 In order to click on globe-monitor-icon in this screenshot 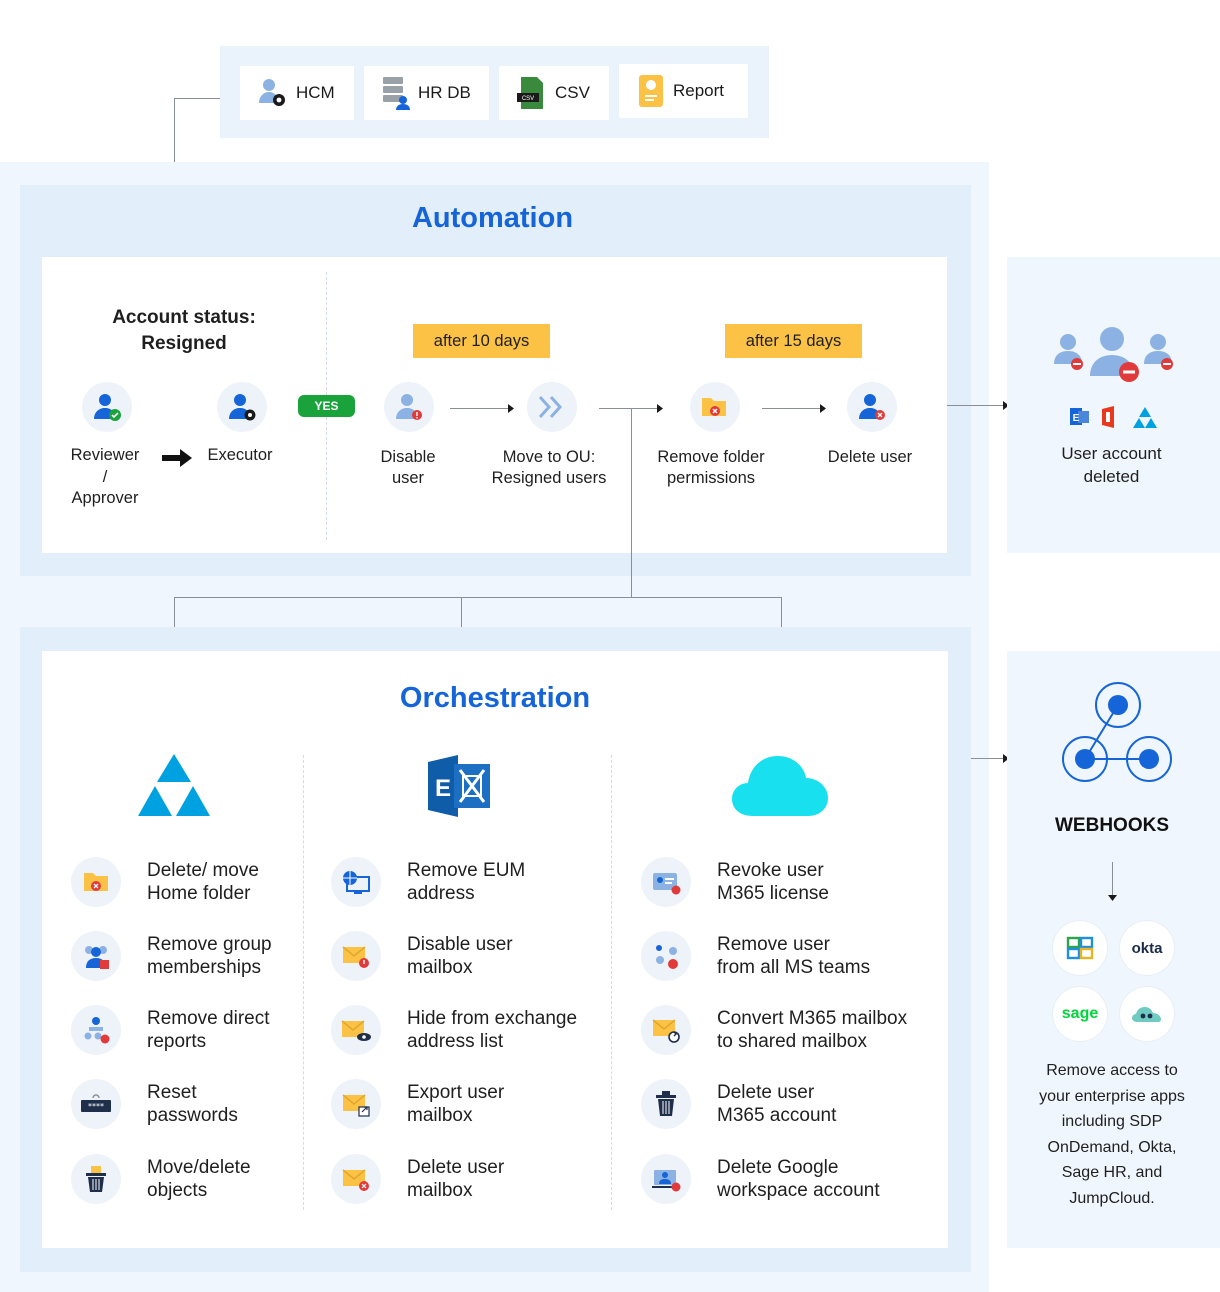, I will do `click(356, 882)`.